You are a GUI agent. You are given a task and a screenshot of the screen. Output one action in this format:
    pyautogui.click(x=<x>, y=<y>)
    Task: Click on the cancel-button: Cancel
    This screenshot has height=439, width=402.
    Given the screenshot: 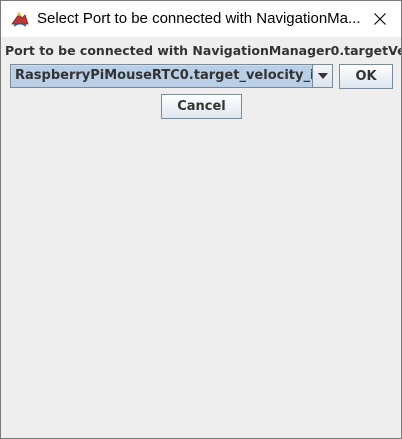 What is the action you would take?
    pyautogui.click(x=201, y=106)
    